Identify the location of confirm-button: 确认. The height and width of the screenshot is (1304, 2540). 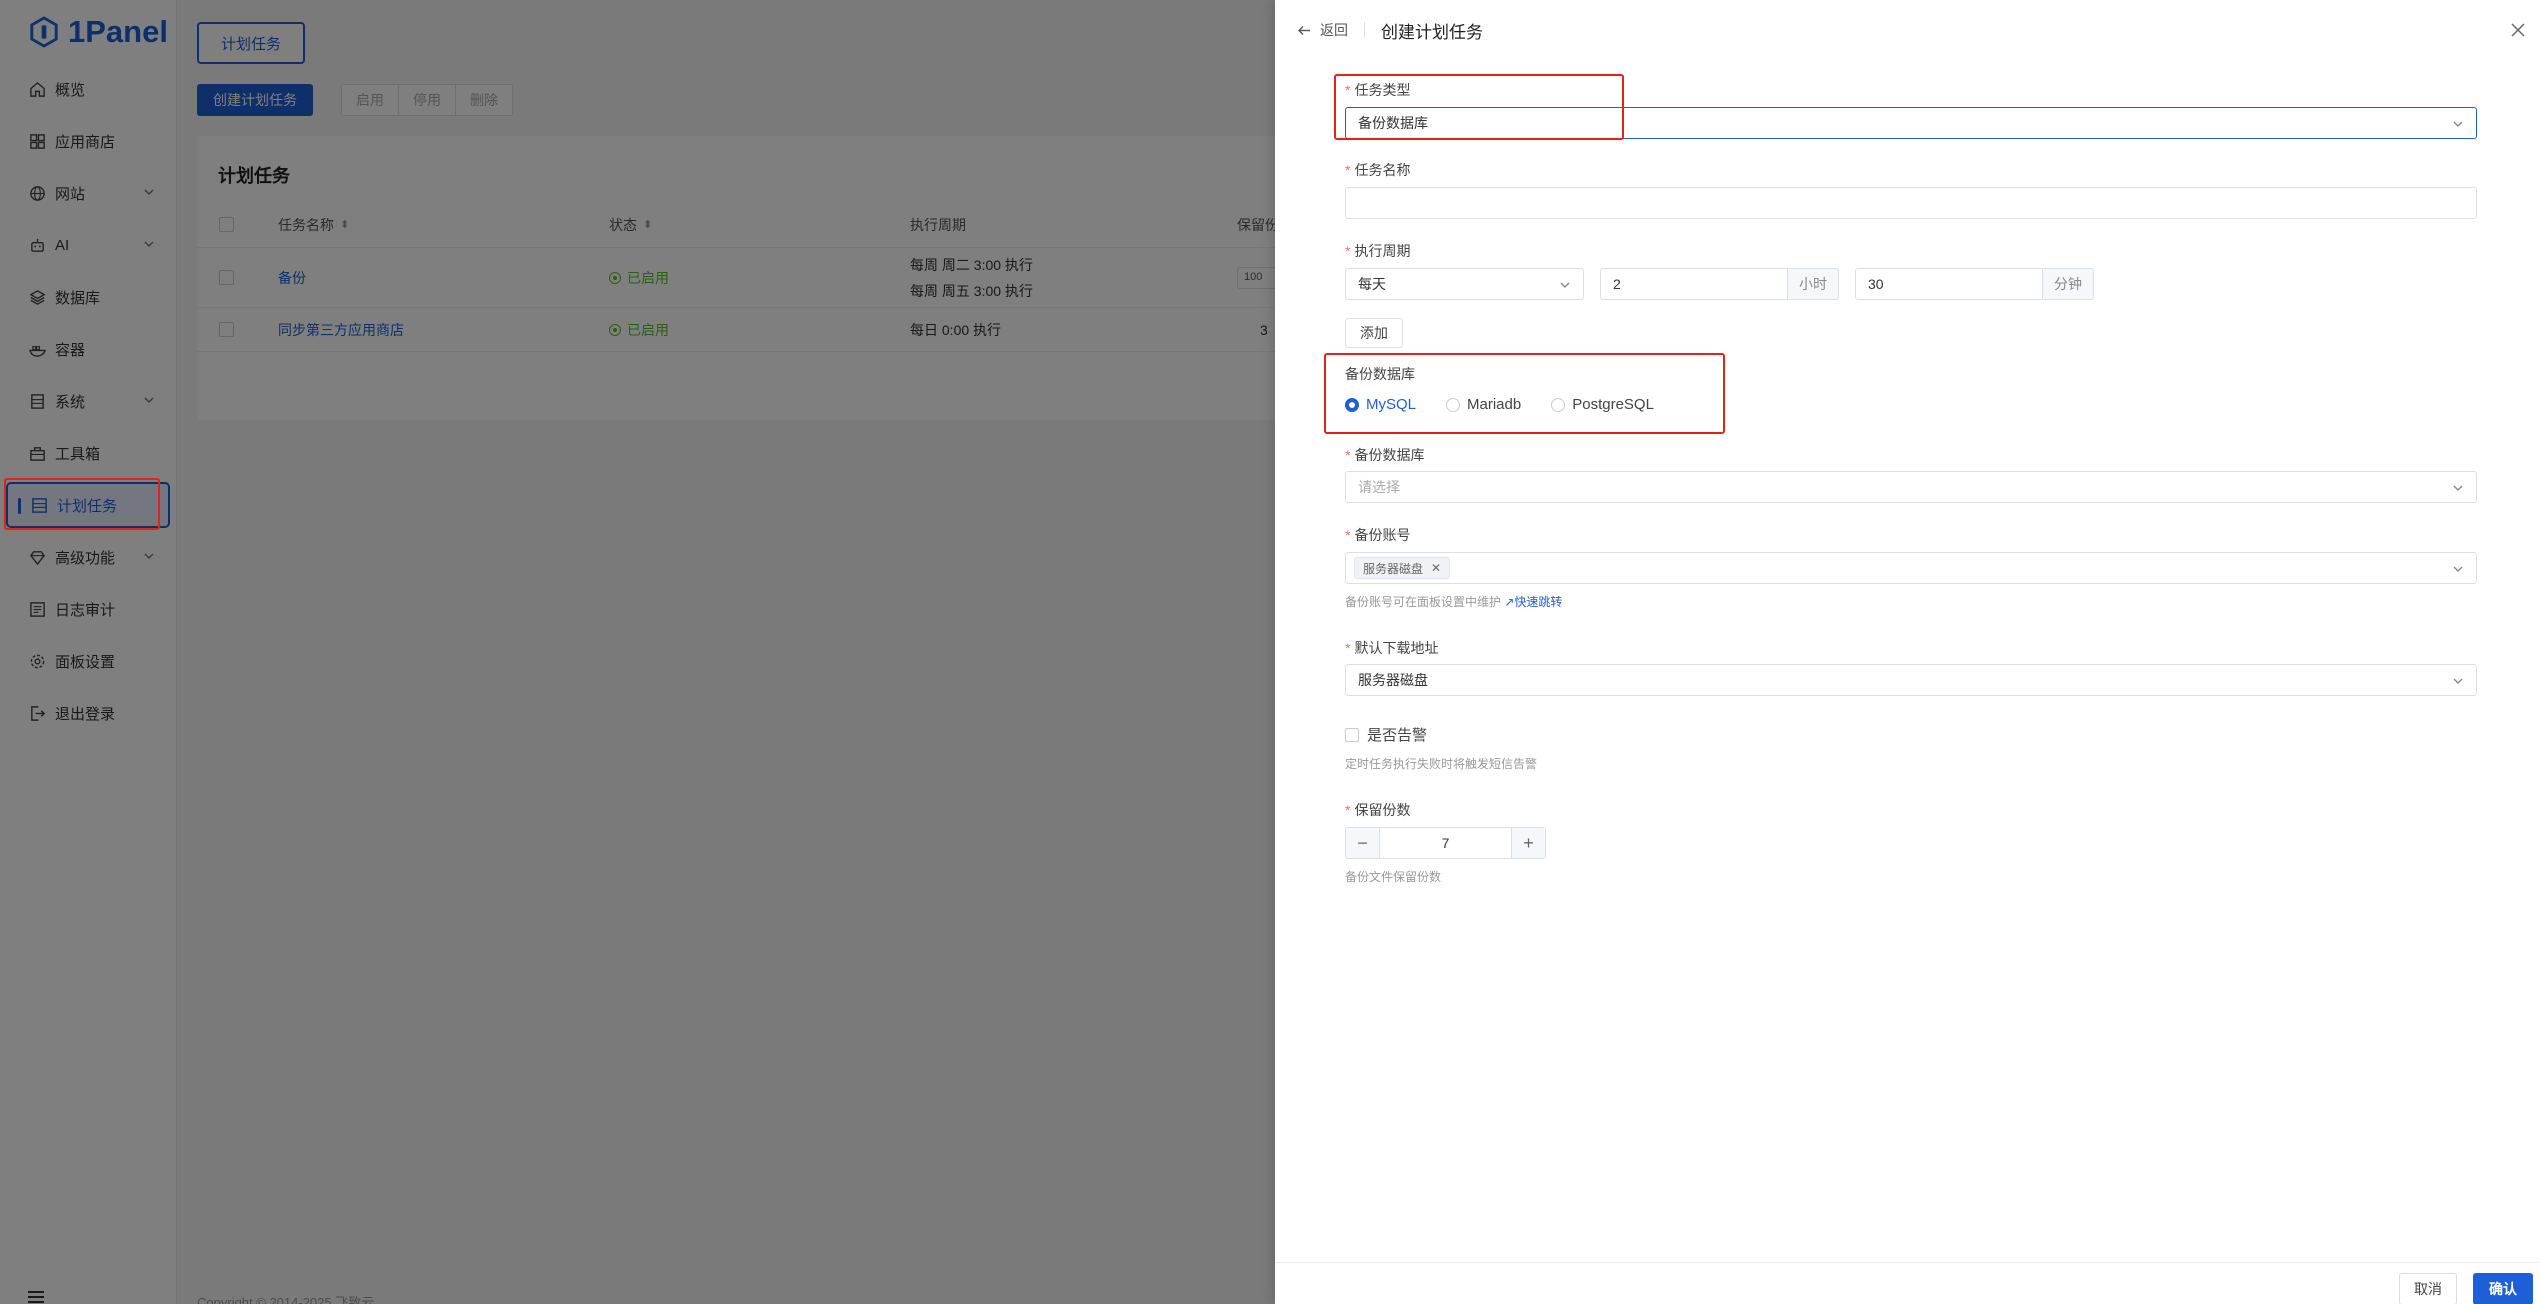
(2503, 1288).